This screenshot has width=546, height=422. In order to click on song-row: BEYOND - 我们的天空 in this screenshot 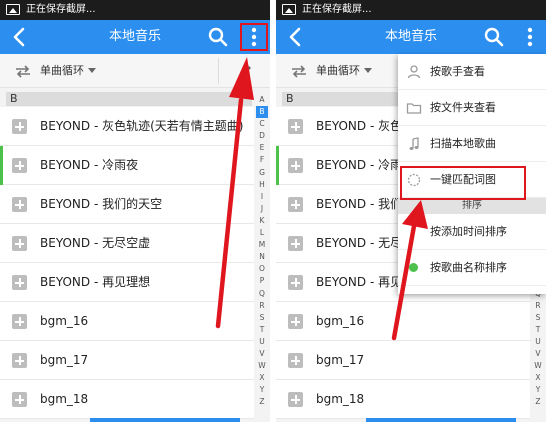, I will do `click(127, 204)`.